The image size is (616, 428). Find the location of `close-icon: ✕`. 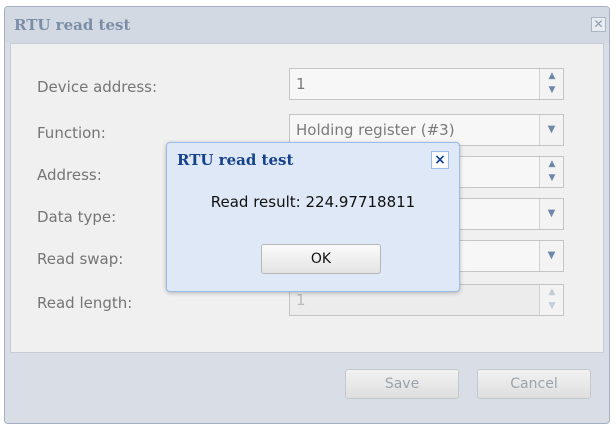

close-icon: ✕ is located at coordinates (598, 24).